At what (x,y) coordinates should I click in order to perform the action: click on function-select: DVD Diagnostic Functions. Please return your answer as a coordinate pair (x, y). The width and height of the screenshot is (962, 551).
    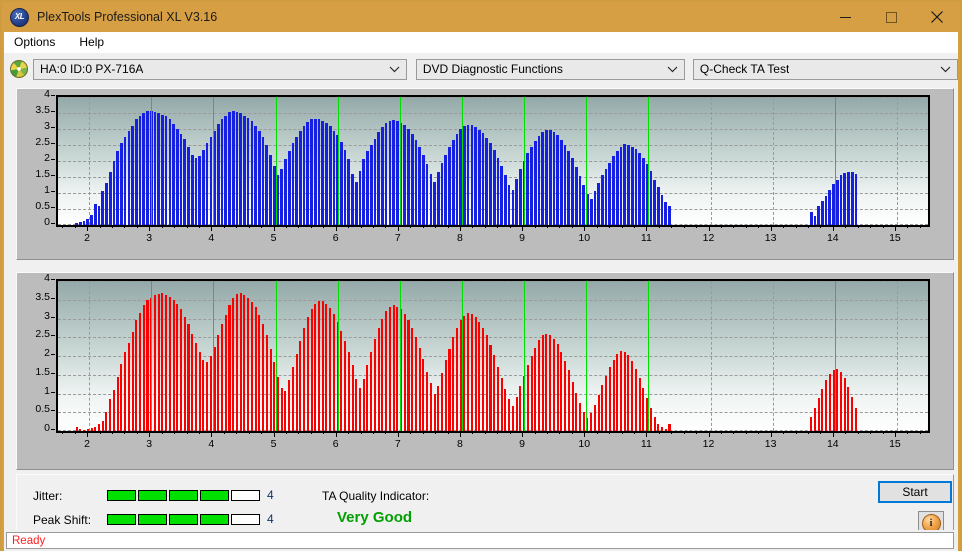
    Looking at the image, I should click on (550, 69).